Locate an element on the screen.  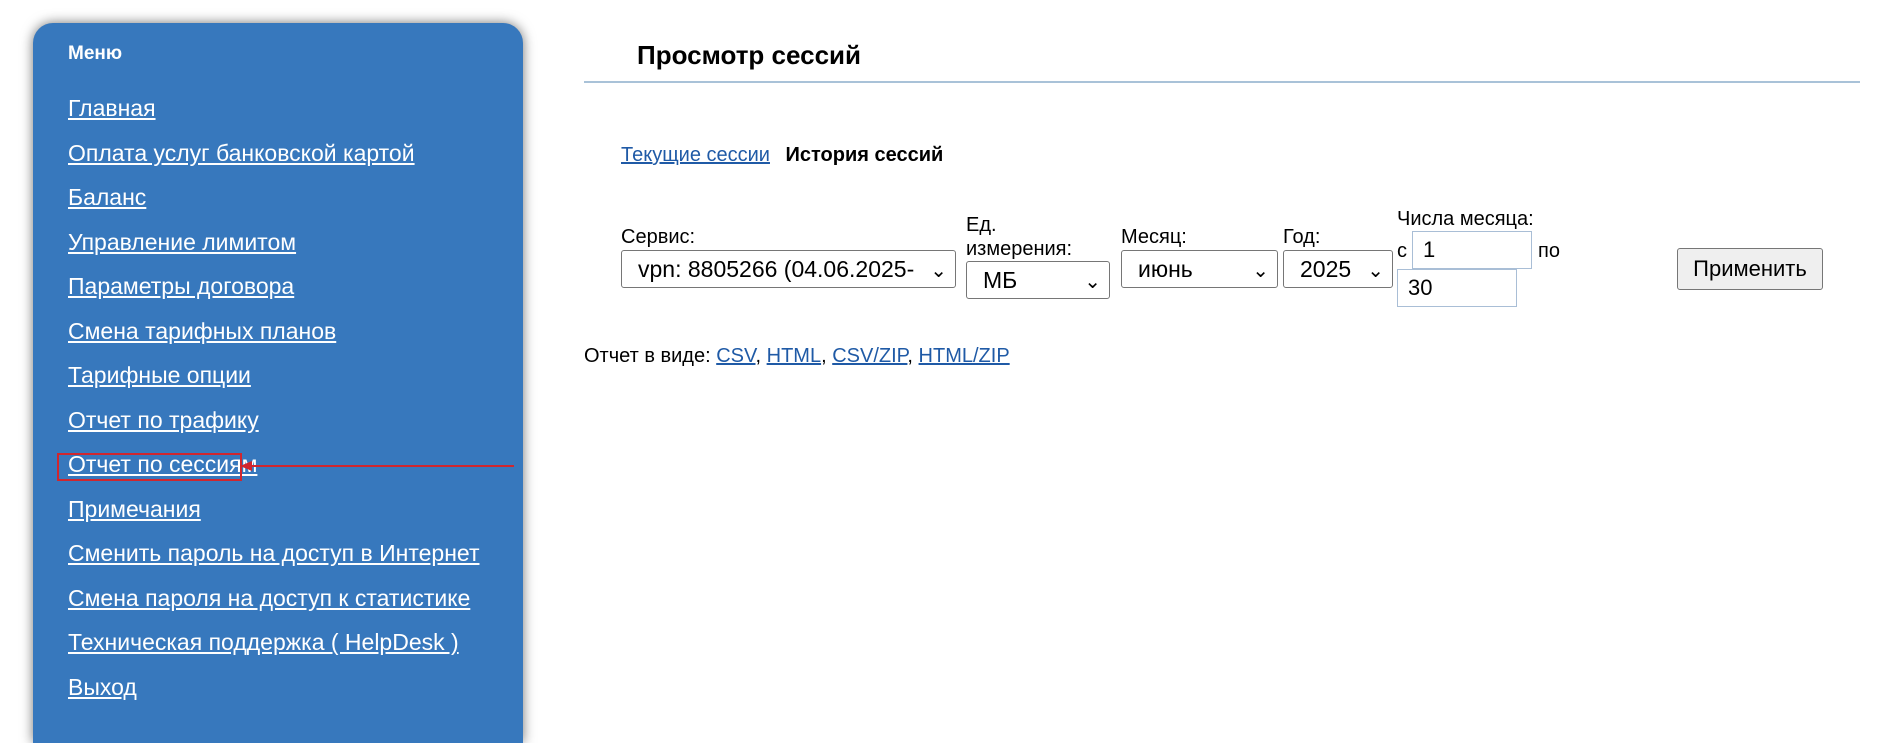
apply-button: Применить is located at coordinates (1750, 269).